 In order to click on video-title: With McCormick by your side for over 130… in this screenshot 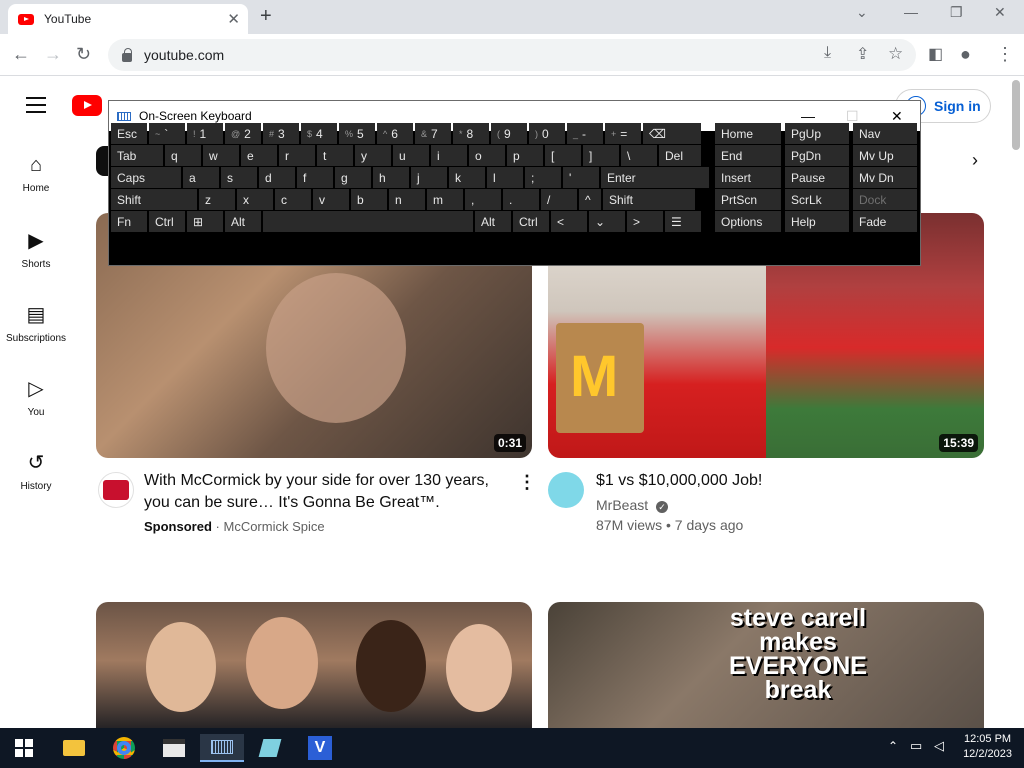, I will do `click(316, 492)`.